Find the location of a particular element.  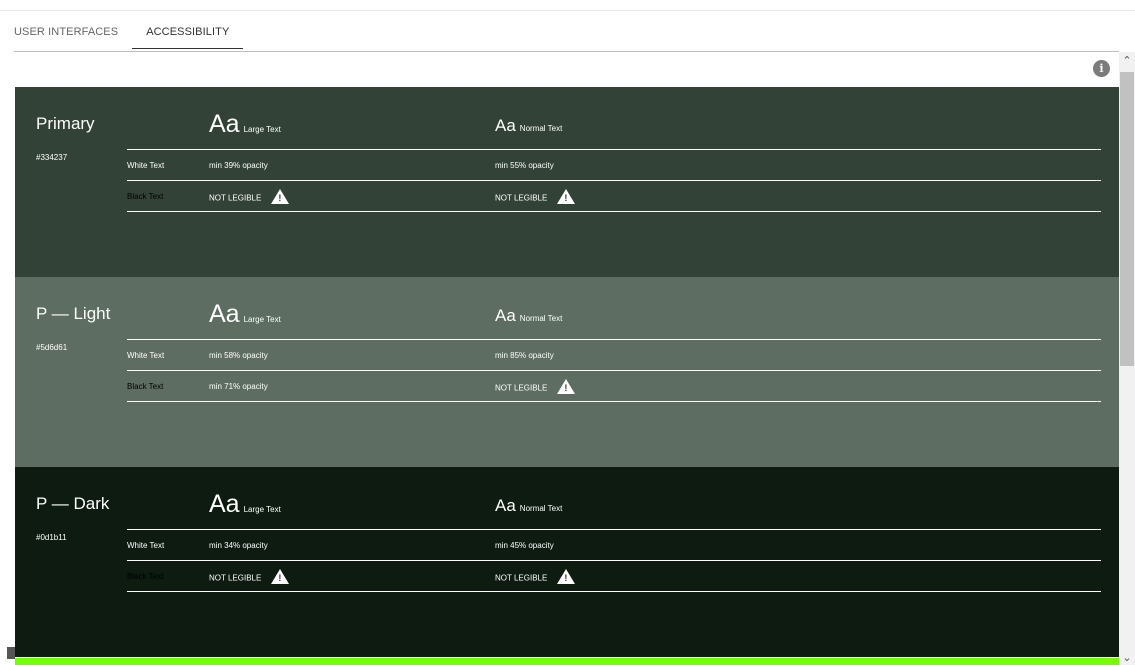

white-normal-value: min 55% opacity is located at coordinates (524, 165).